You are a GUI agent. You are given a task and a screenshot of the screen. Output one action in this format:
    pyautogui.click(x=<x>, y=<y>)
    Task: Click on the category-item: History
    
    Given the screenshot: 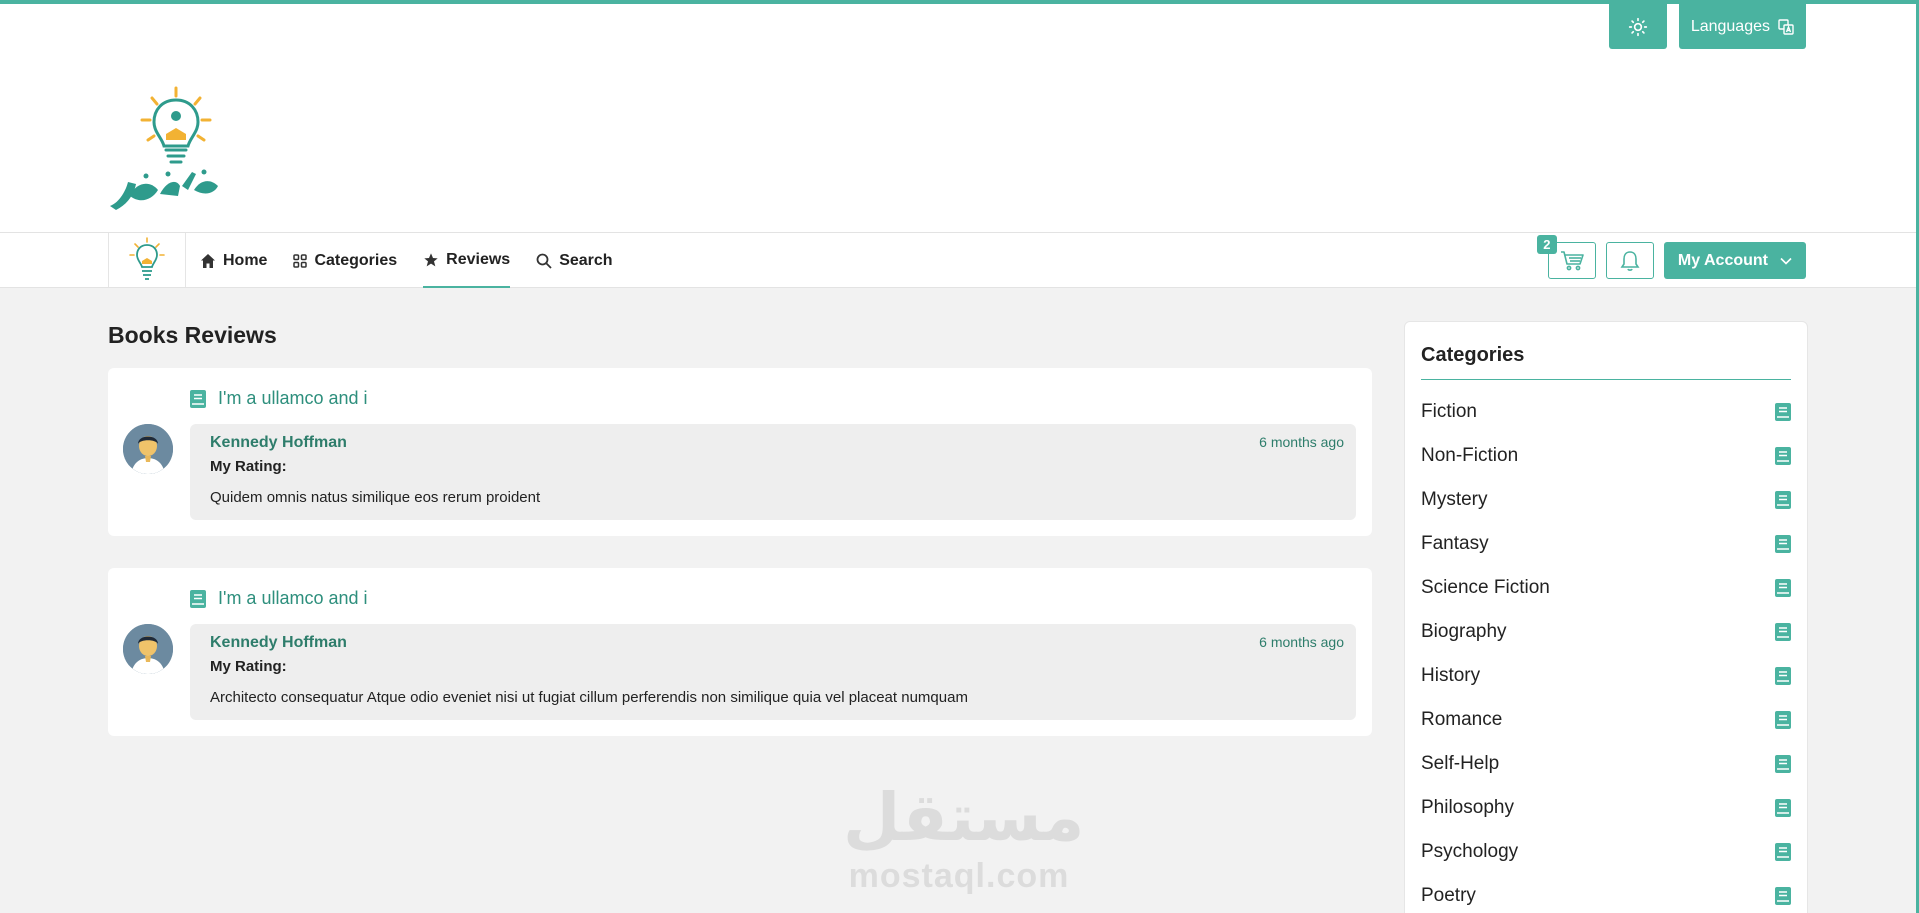 What is the action you would take?
    pyautogui.click(x=1606, y=676)
    